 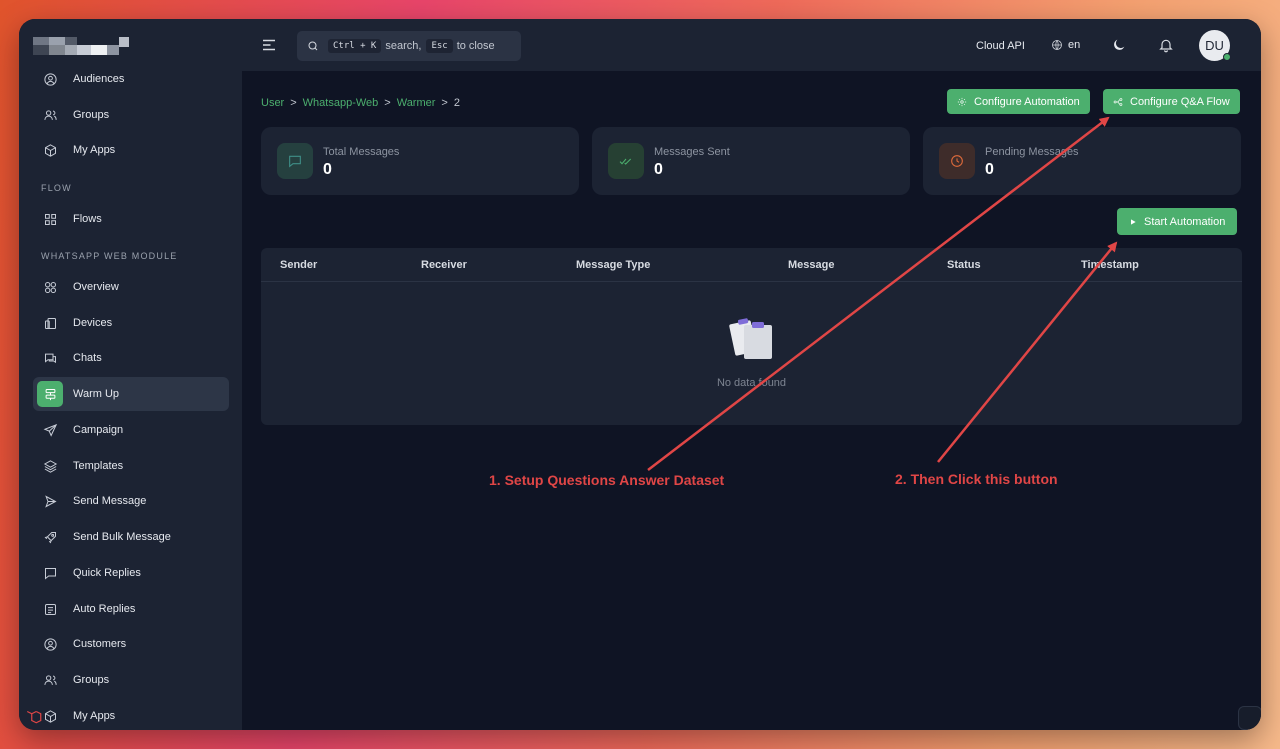 I want to click on sidebar-item-campaign: Campaign, so click(x=131, y=430).